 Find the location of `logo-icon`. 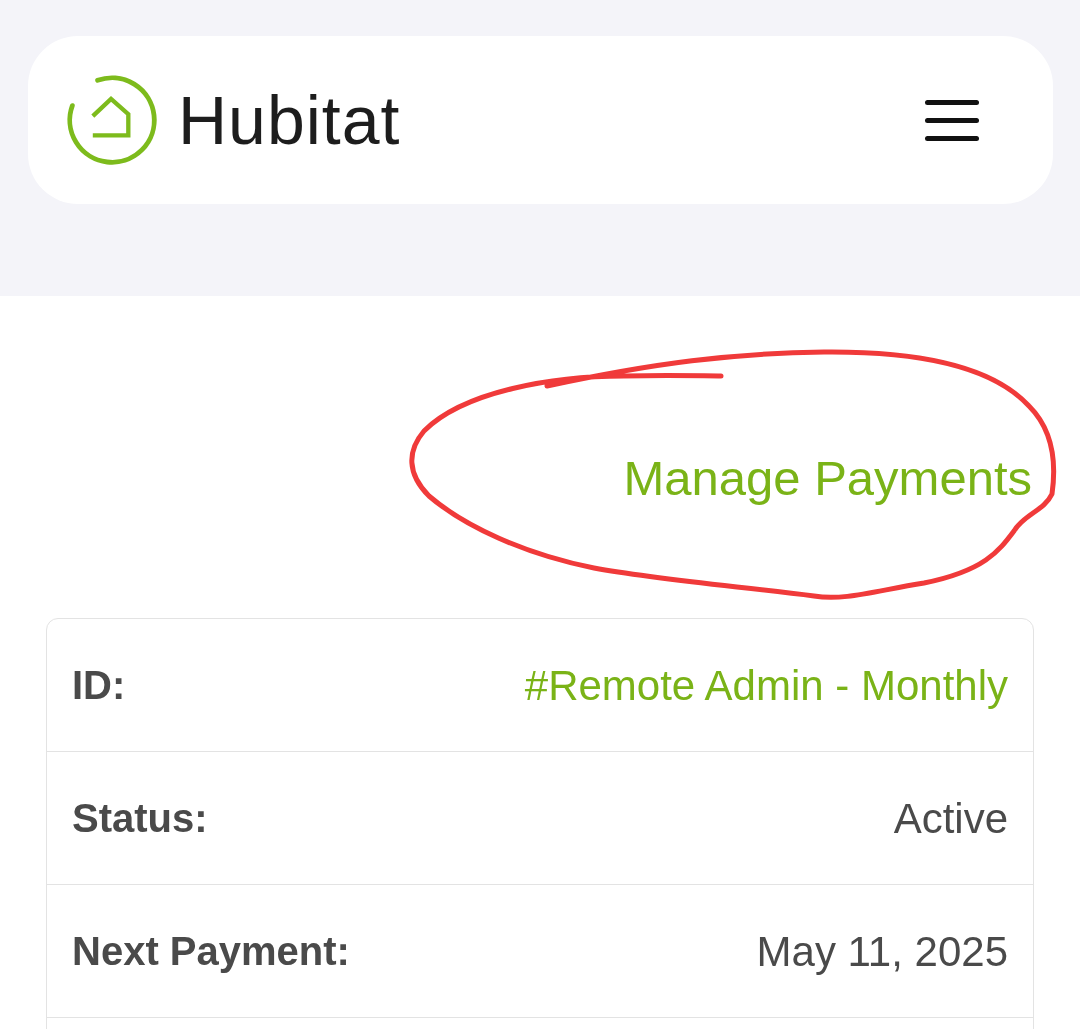

logo-icon is located at coordinates (112, 120).